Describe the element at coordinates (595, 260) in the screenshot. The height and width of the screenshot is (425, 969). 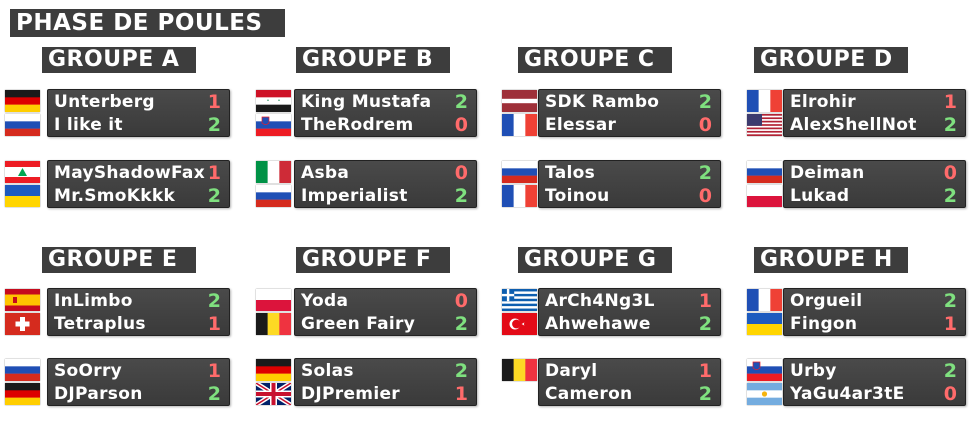
I see `group-title: GROUPE G` at that location.